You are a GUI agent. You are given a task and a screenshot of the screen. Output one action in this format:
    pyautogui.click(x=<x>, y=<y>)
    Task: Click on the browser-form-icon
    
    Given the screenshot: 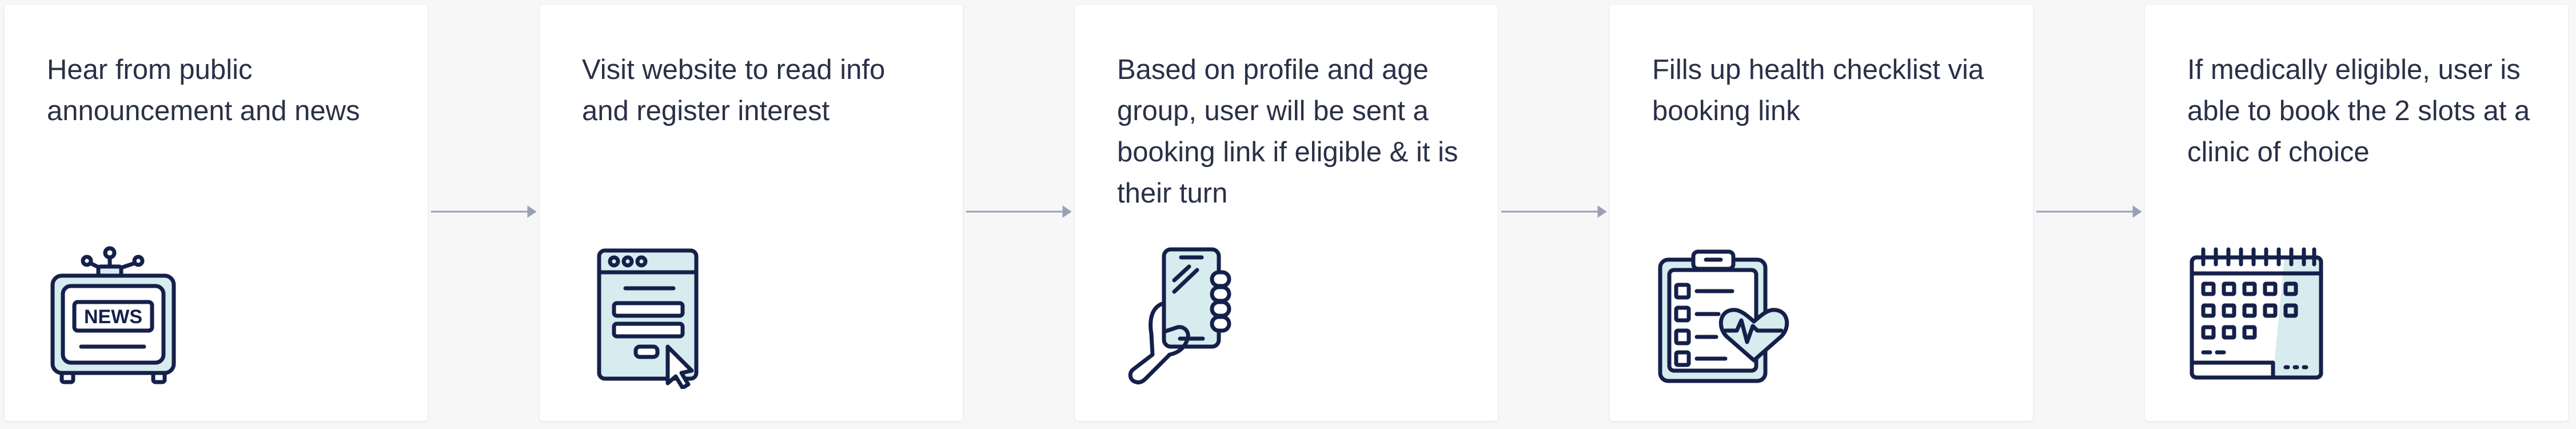 What is the action you would take?
    pyautogui.click(x=653, y=314)
    